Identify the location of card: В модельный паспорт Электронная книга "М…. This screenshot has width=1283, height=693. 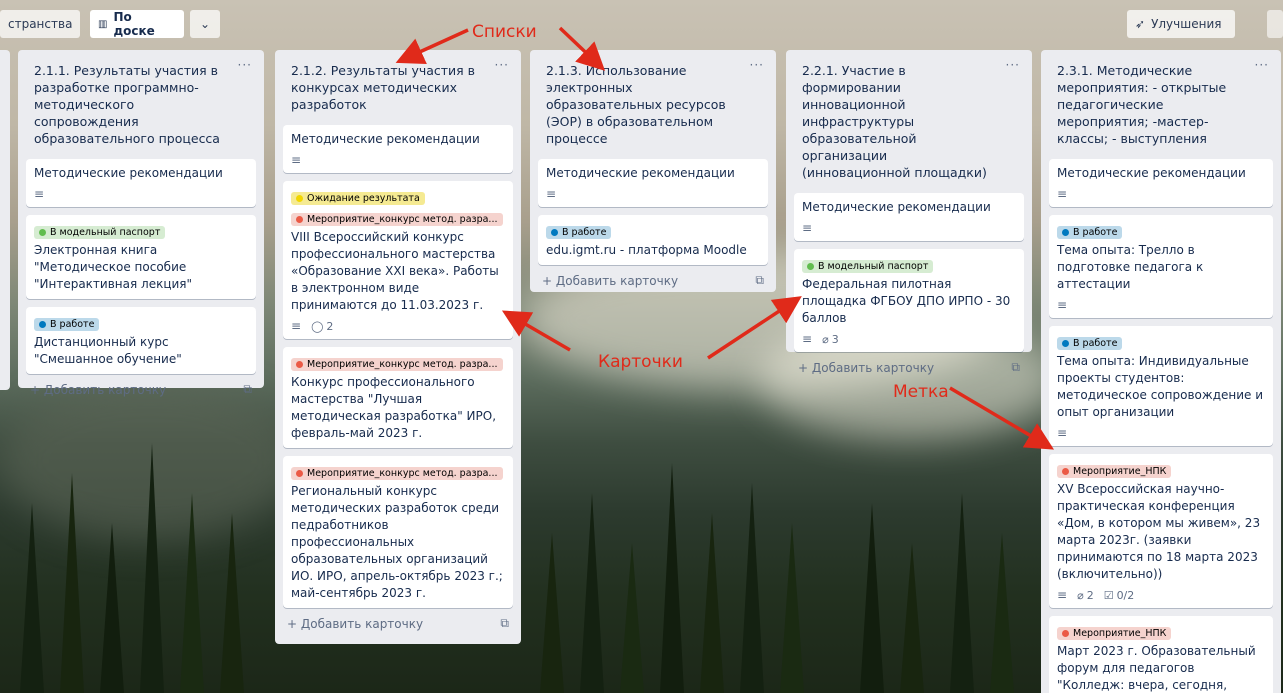
(141, 257).